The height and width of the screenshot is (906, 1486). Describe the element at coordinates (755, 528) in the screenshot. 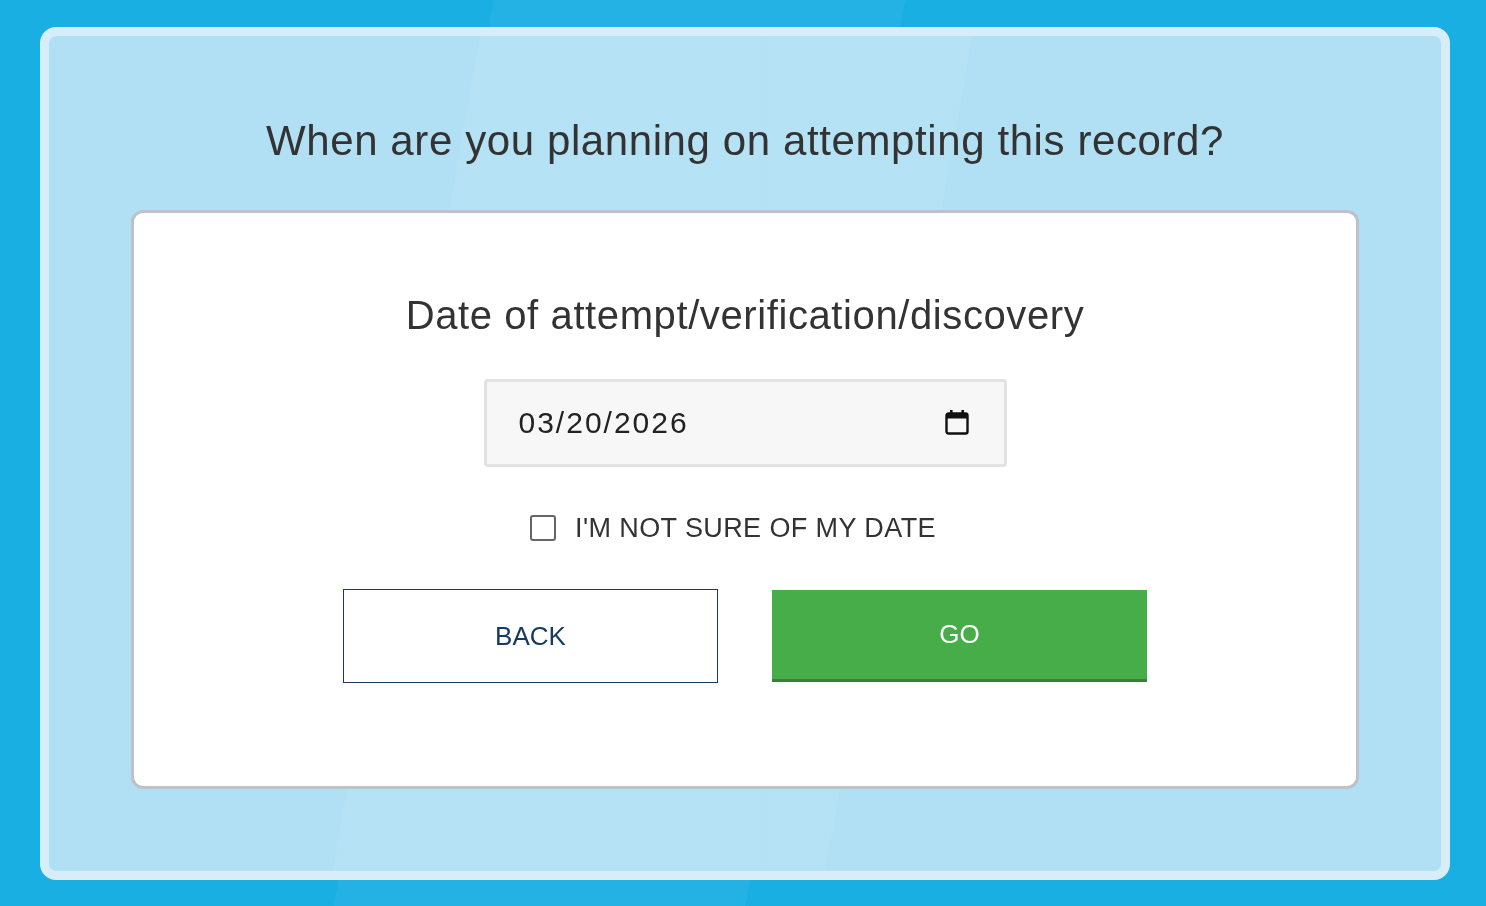

I see `checkbox-label: I'M NOT SURE OF MY DATE` at that location.